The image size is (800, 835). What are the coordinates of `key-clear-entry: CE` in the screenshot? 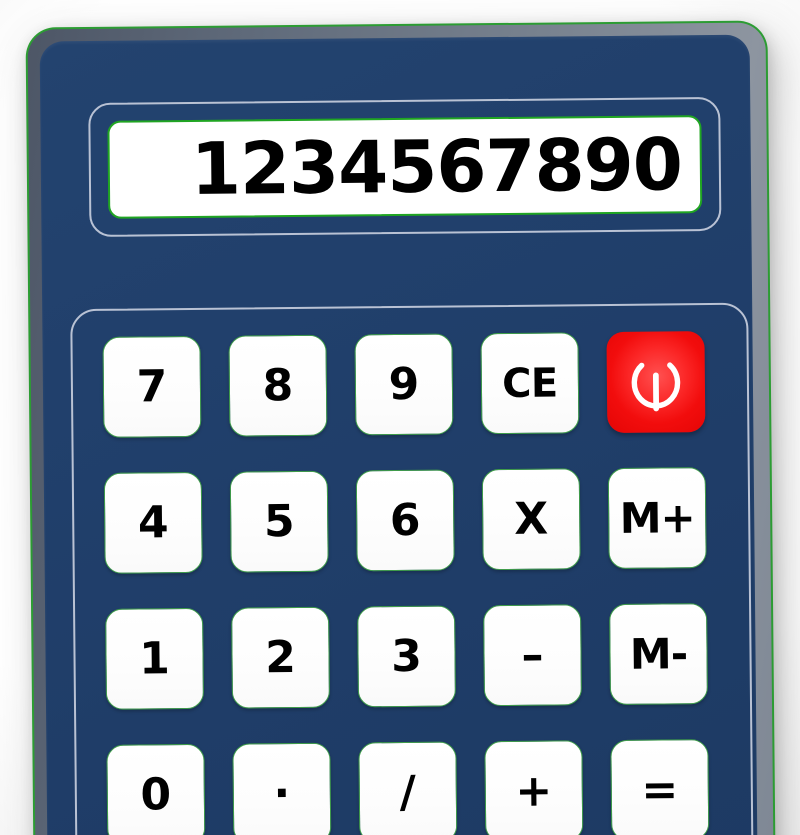 It's located at (530, 383).